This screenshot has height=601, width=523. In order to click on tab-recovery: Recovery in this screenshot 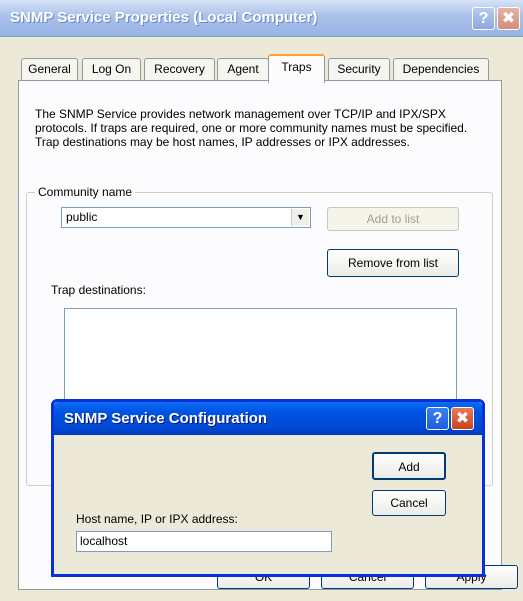, I will do `click(179, 69)`.